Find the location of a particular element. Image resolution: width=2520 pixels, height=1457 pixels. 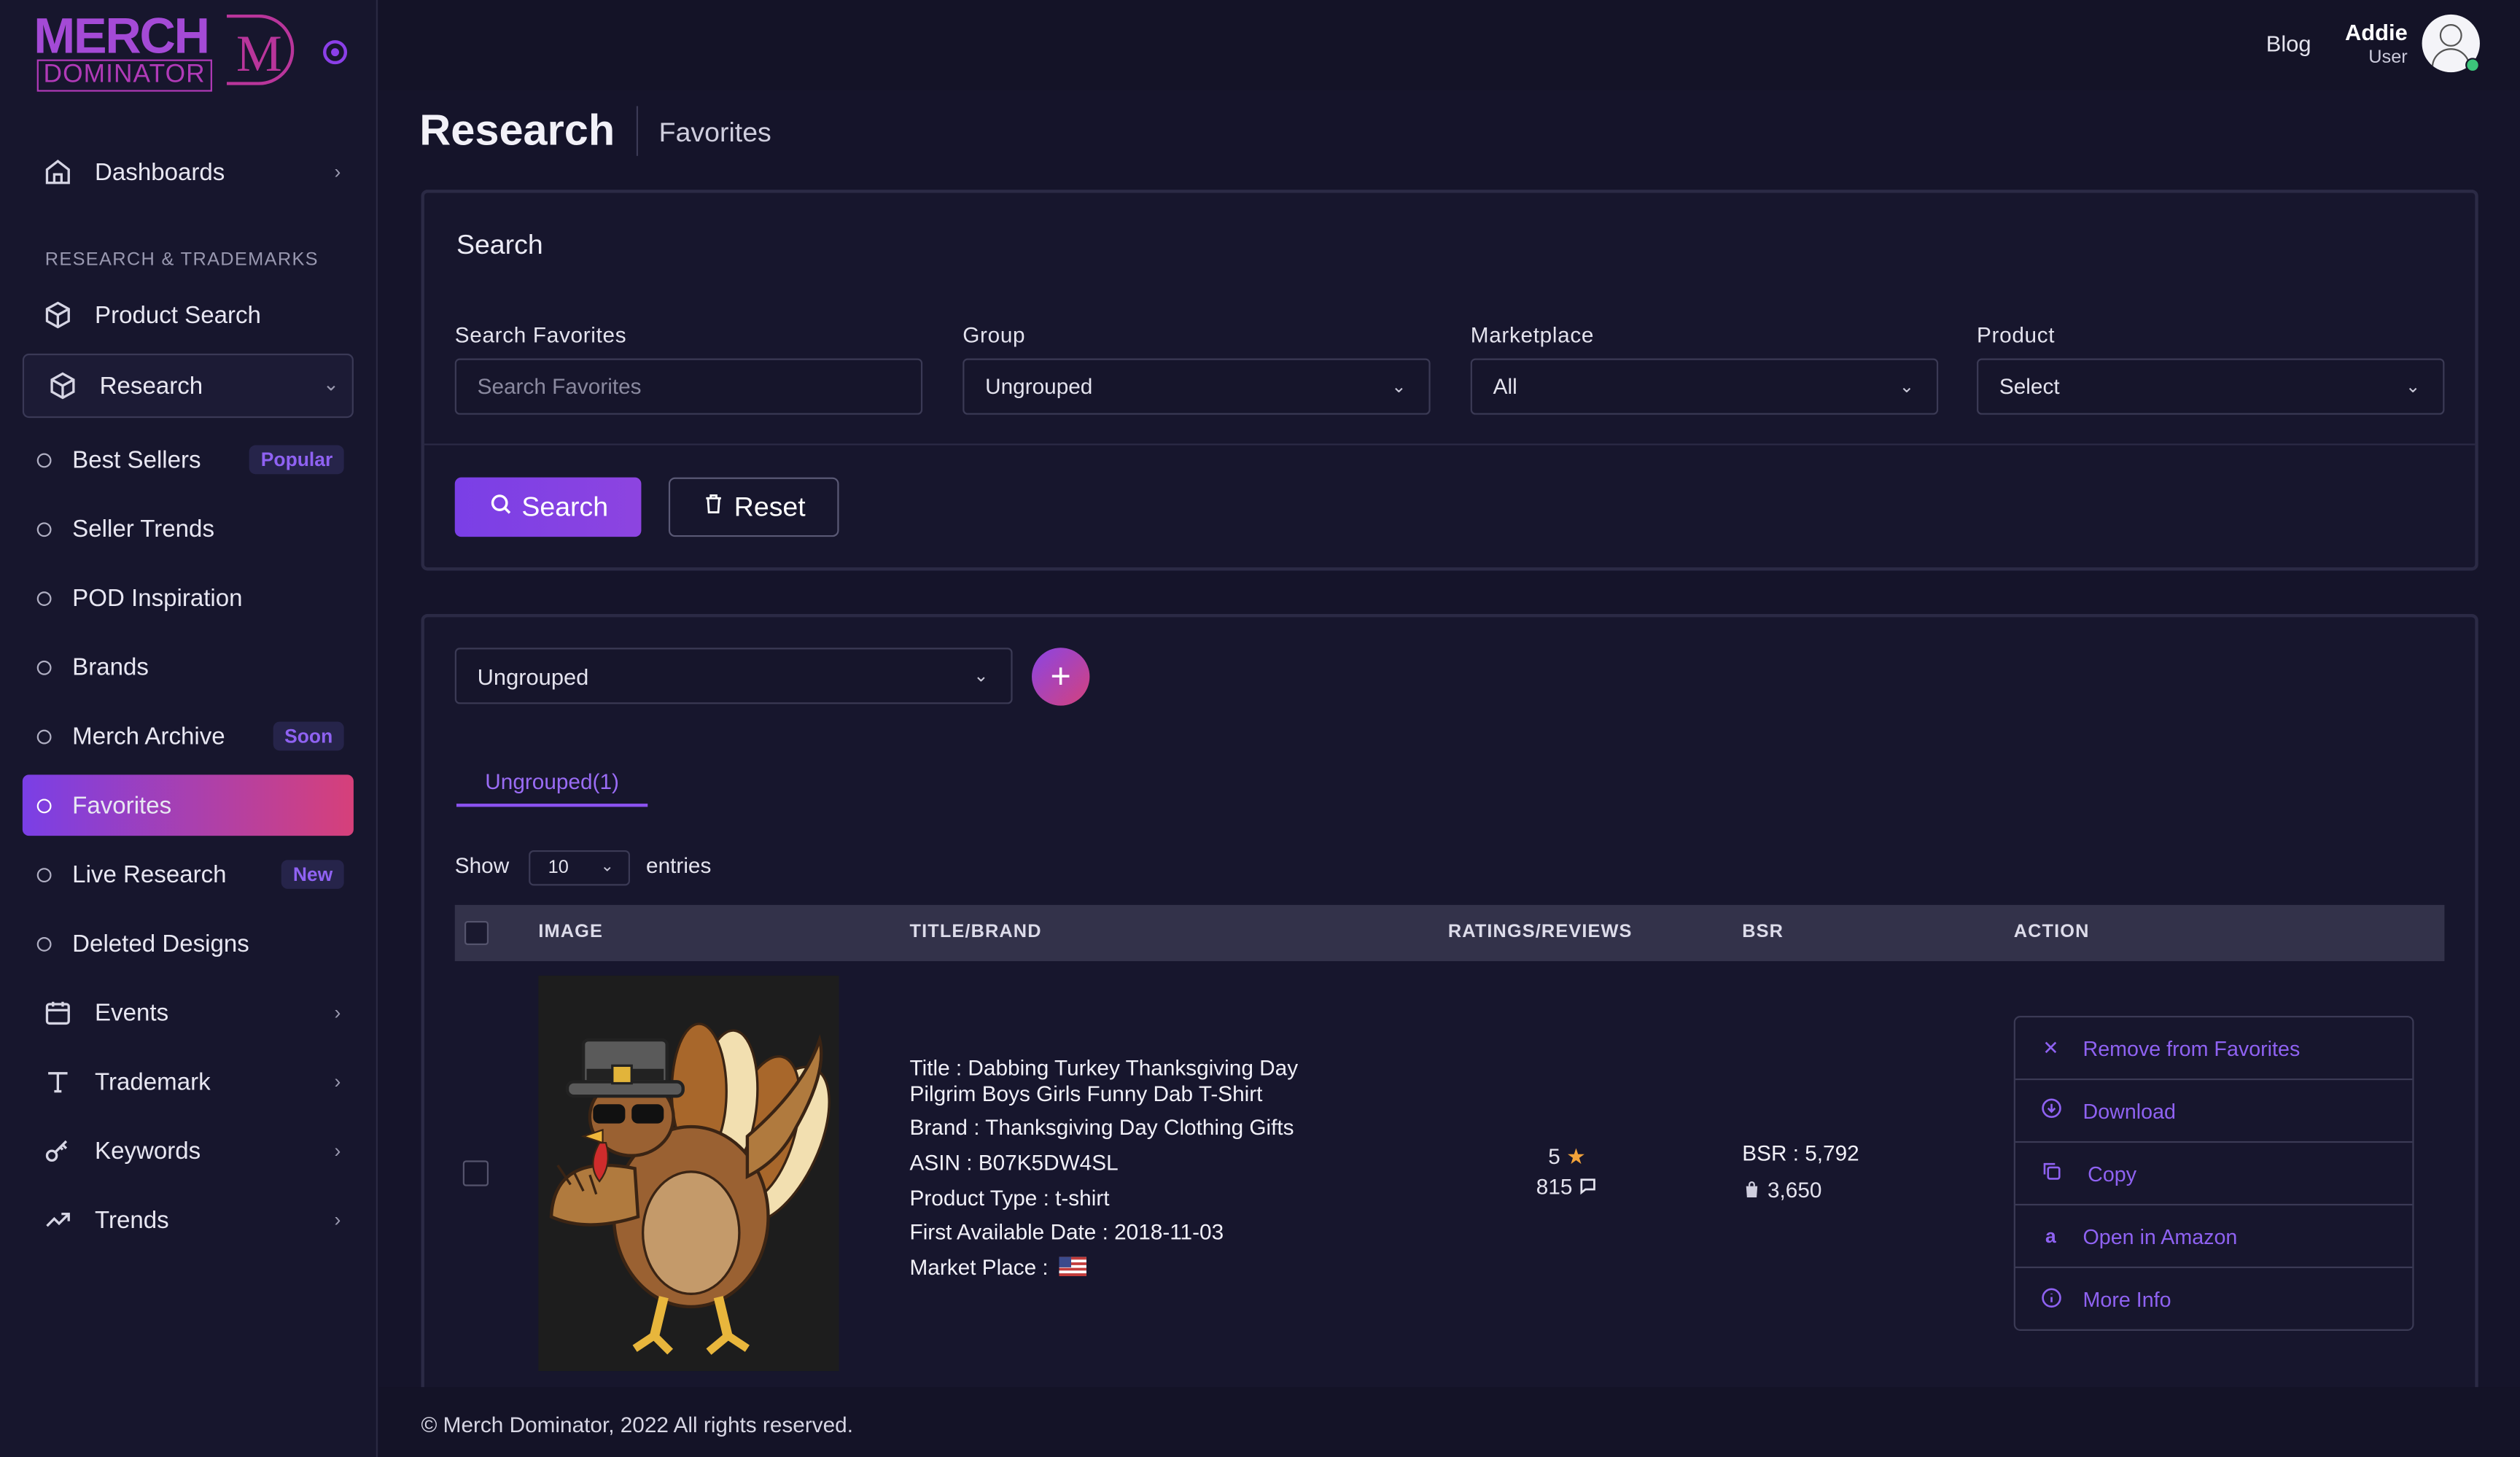

sidebar-toggle-icon is located at coordinates (335, 53).